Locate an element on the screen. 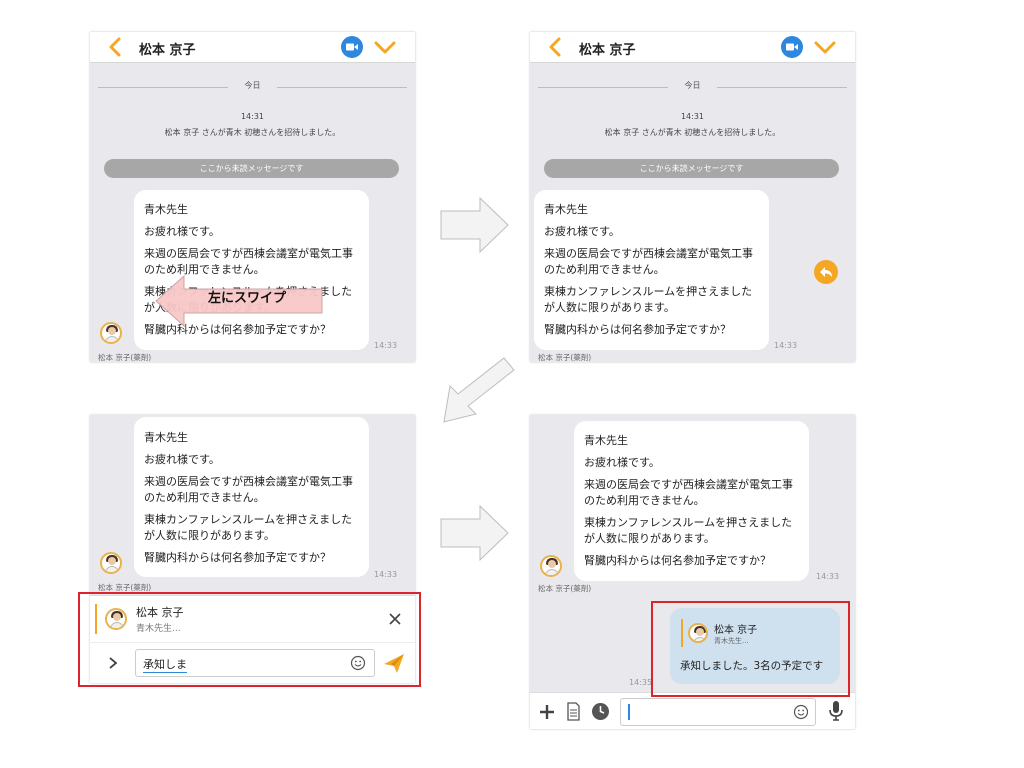 This screenshot has height=768, width=1024. message-input is located at coordinates (718, 712).